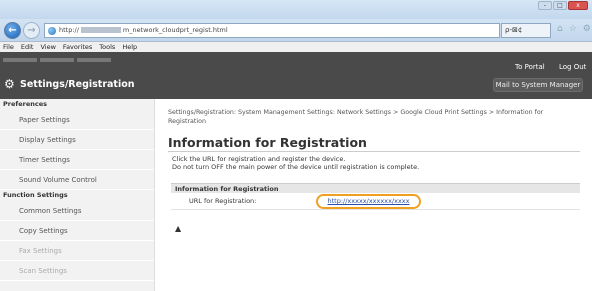  What do you see at coordinates (100, 30) in the screenshot?
I see `redacted-host` at bounding box center [100, 30].